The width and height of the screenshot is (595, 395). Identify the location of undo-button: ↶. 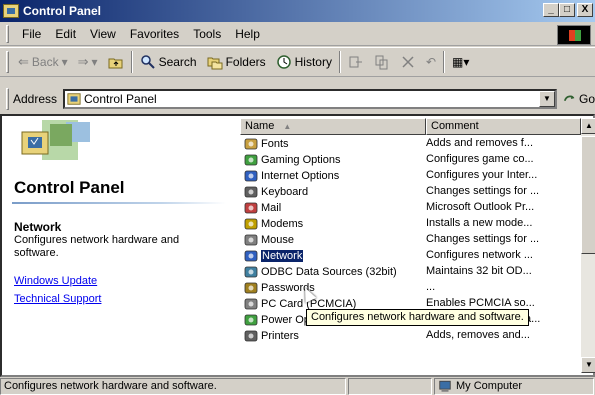
(431, 62).